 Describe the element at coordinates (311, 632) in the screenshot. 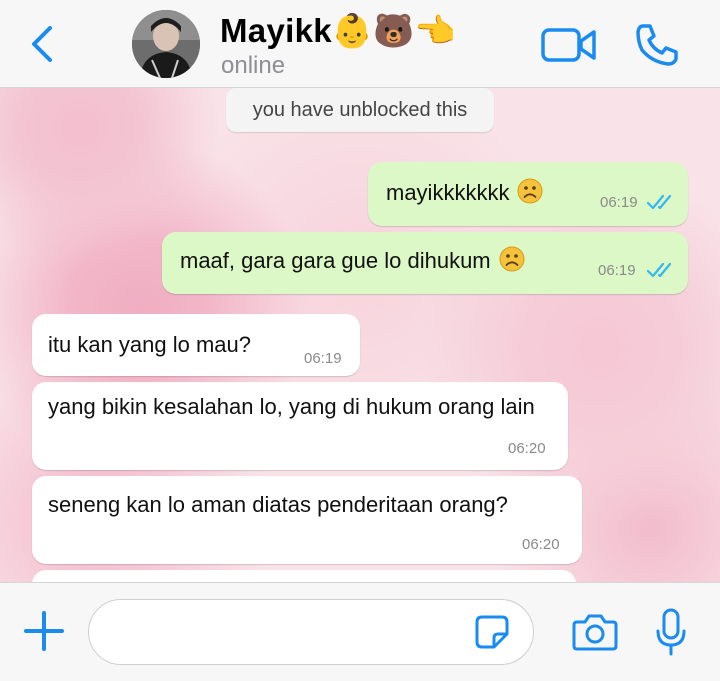

I see `message-input` at that location.